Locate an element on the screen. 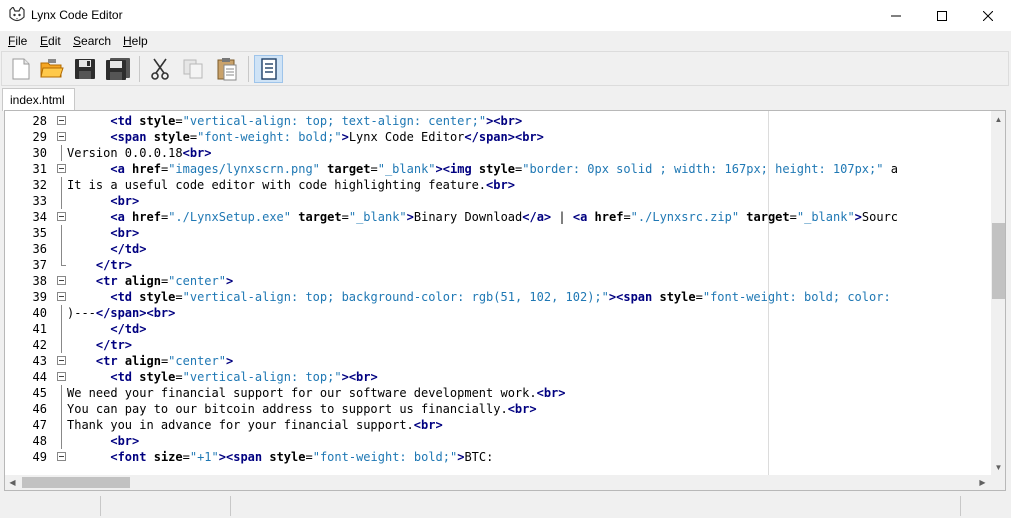 The height and width of the screenshot is (518, 1011). horizontal-scroll-thumb is located at coordinates (76, 482).